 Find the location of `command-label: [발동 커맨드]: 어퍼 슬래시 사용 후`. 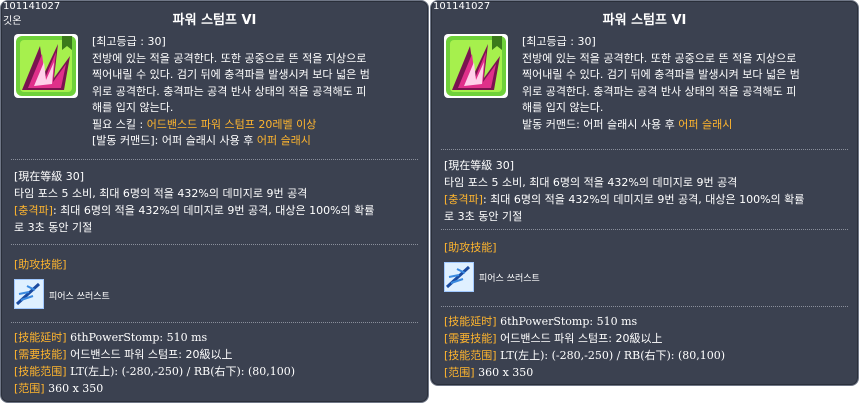

command-label: [발동 커맨드]: 어퍼 슬래시 사용 후 is located at coordinates (174, 140).